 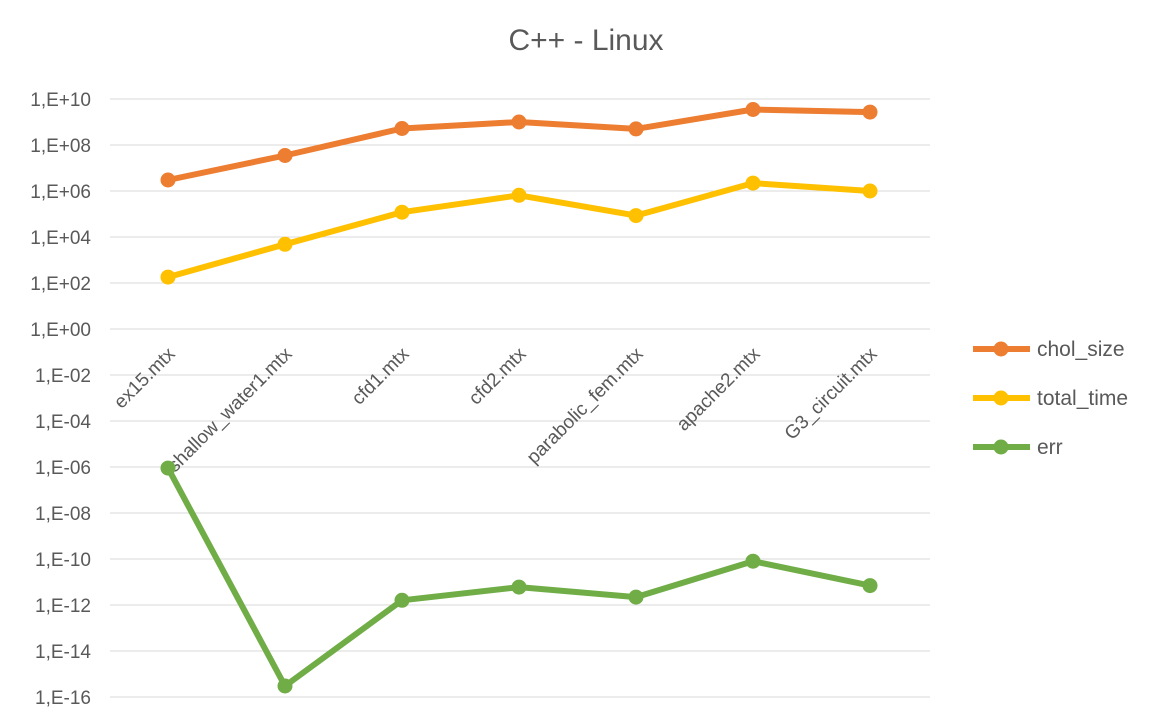 I want to click on y-tick-label: 1,E-02, so click(x=63, y=376).